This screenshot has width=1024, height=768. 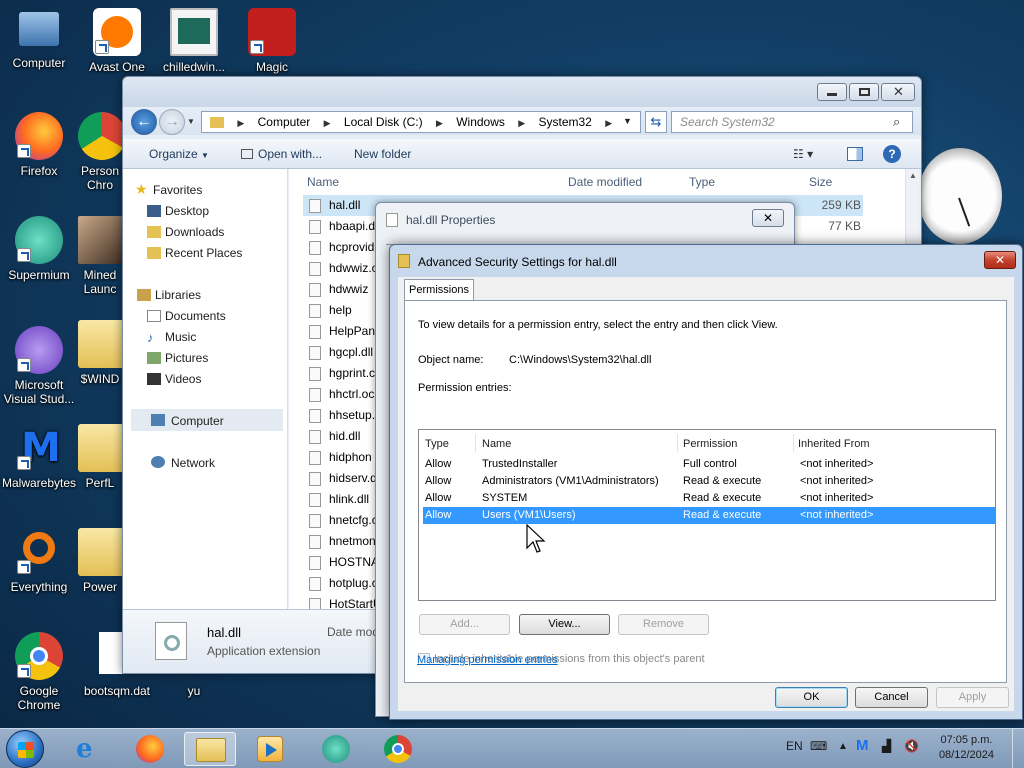 I want to click on address-dropdown-button: ▼, so click(x=627, y=121).